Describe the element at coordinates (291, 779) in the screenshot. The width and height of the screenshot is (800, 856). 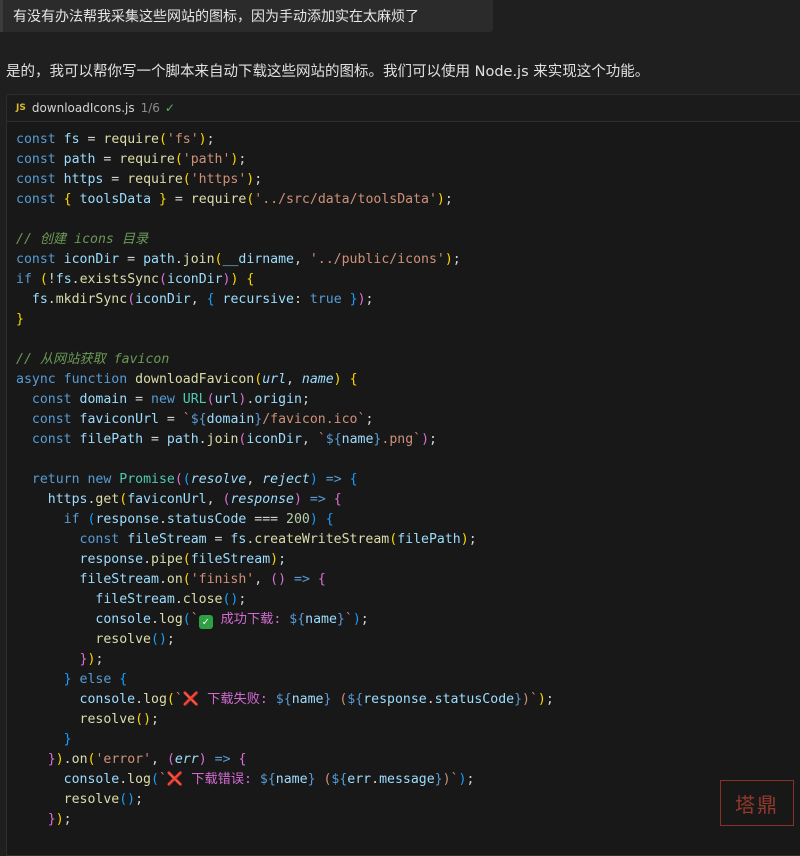
I see `code-token: name` at that location.